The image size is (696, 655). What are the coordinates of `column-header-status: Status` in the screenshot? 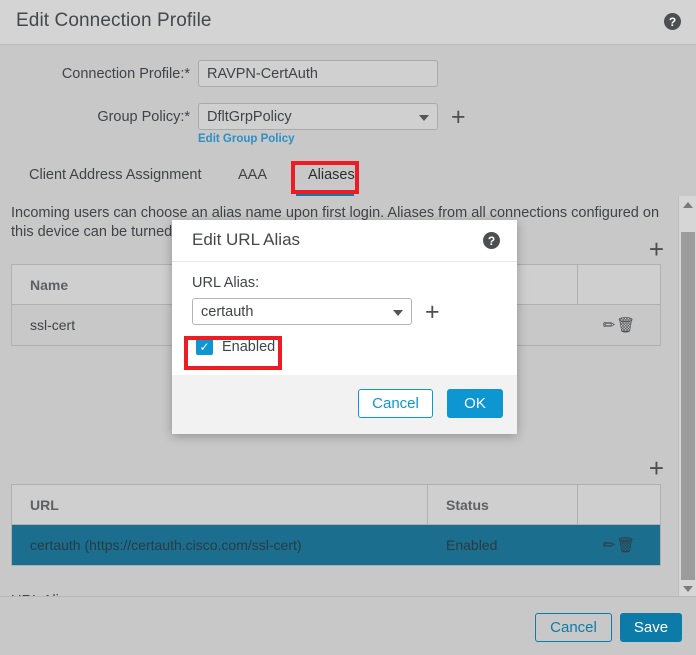 It's located at (503, 504).